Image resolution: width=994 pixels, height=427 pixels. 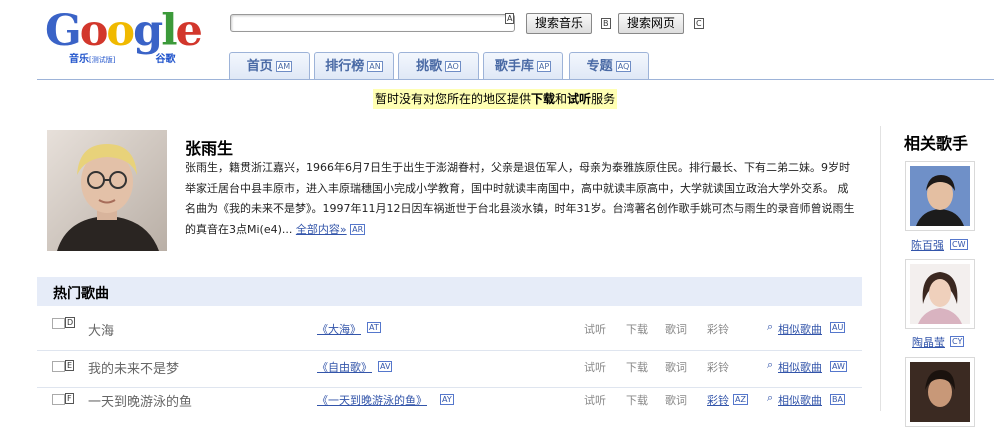 I want to click on song-row: D 大海 《大海》 AT 试听 下载 歌词 彩铃 ⌕ 相似歌曲 AU, so click(x=449, y=332).